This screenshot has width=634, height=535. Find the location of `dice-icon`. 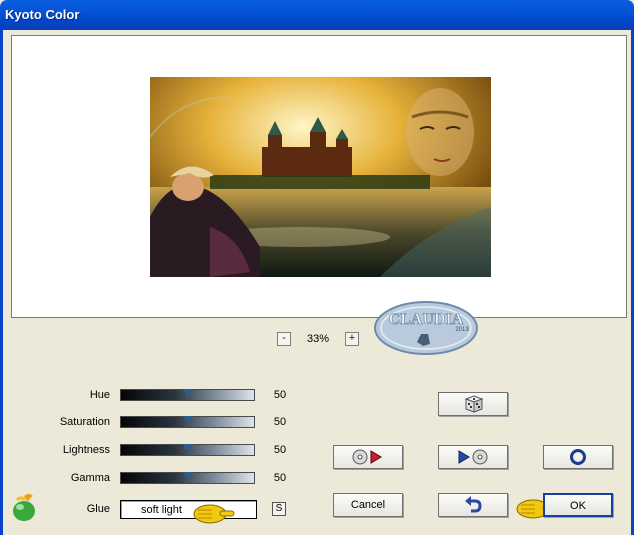

dice-icon is located at coordinates (474, 404).